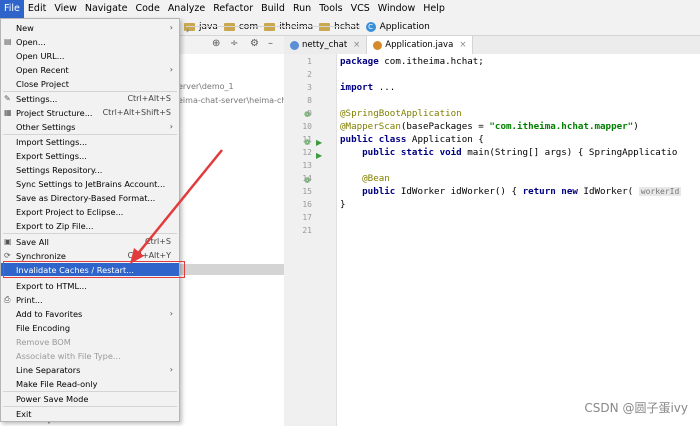 The width and height of the screenshot is (700, 426). I want to click on watermark: CSDN @圆子蛋ivy, so click(636, 408).